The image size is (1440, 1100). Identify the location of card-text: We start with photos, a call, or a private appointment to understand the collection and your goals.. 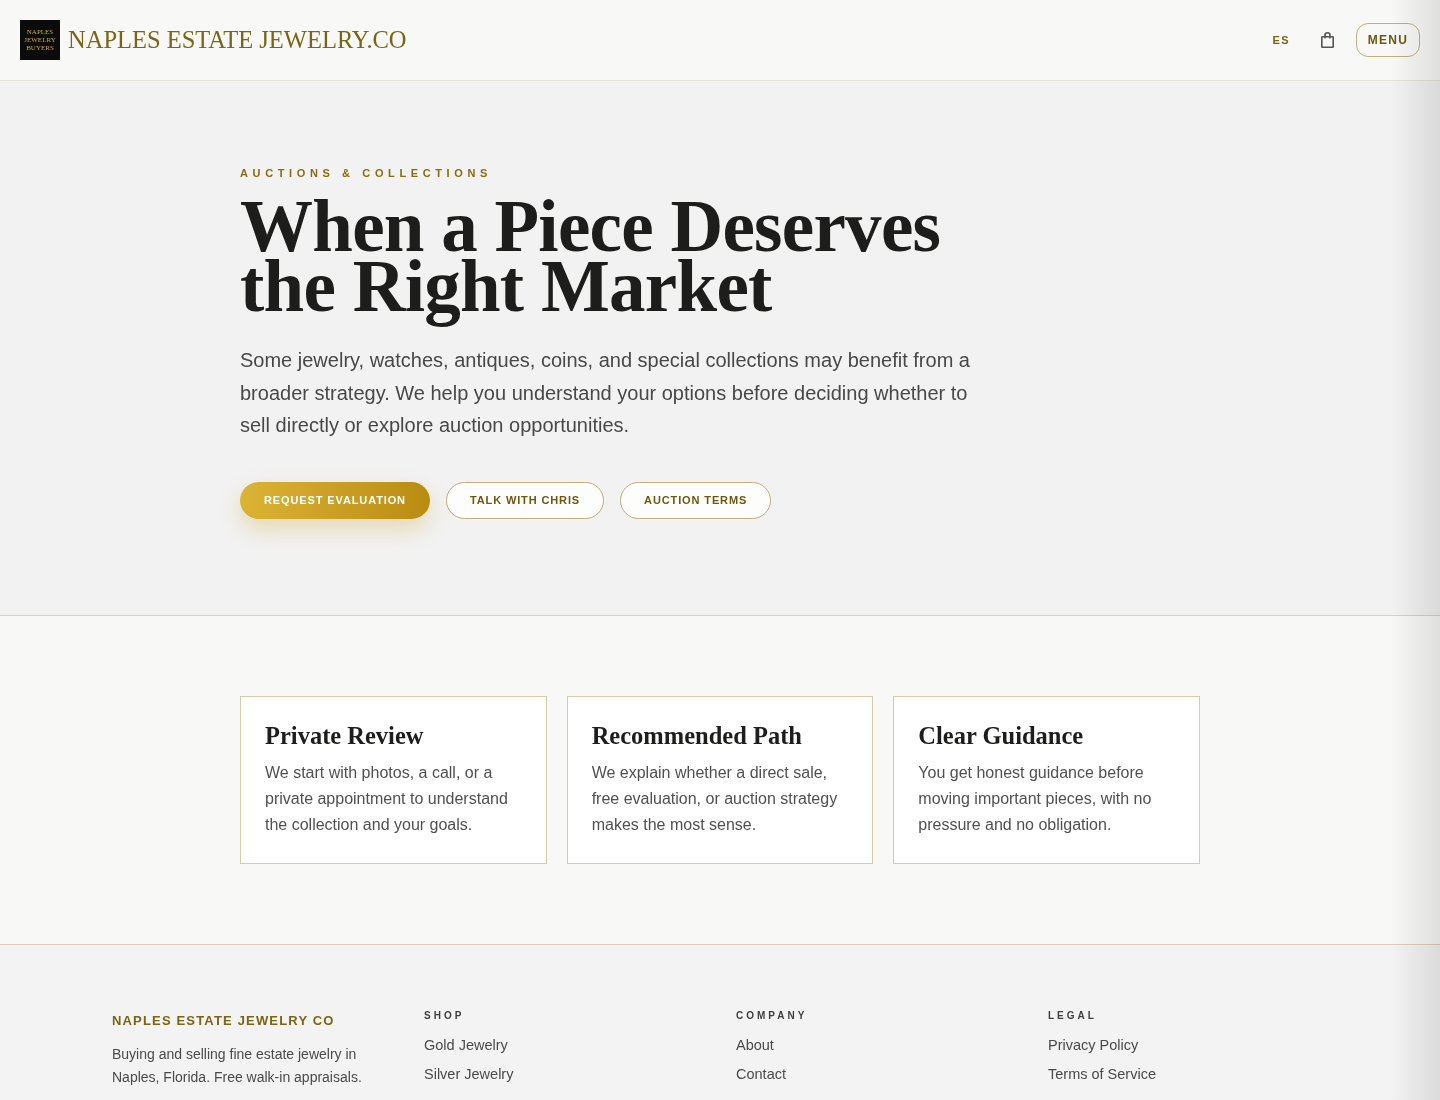
(387, 799).